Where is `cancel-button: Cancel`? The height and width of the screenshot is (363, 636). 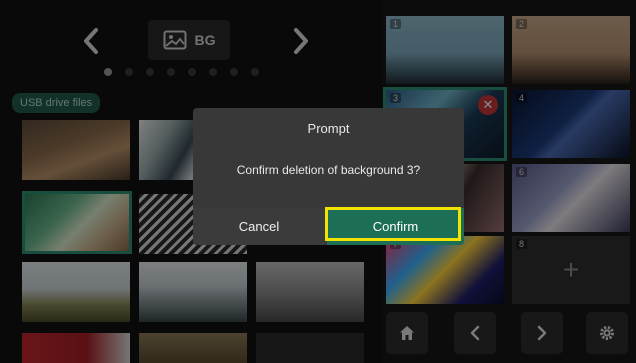
cancel-button: Cancel is located at coordinates (259, 226).